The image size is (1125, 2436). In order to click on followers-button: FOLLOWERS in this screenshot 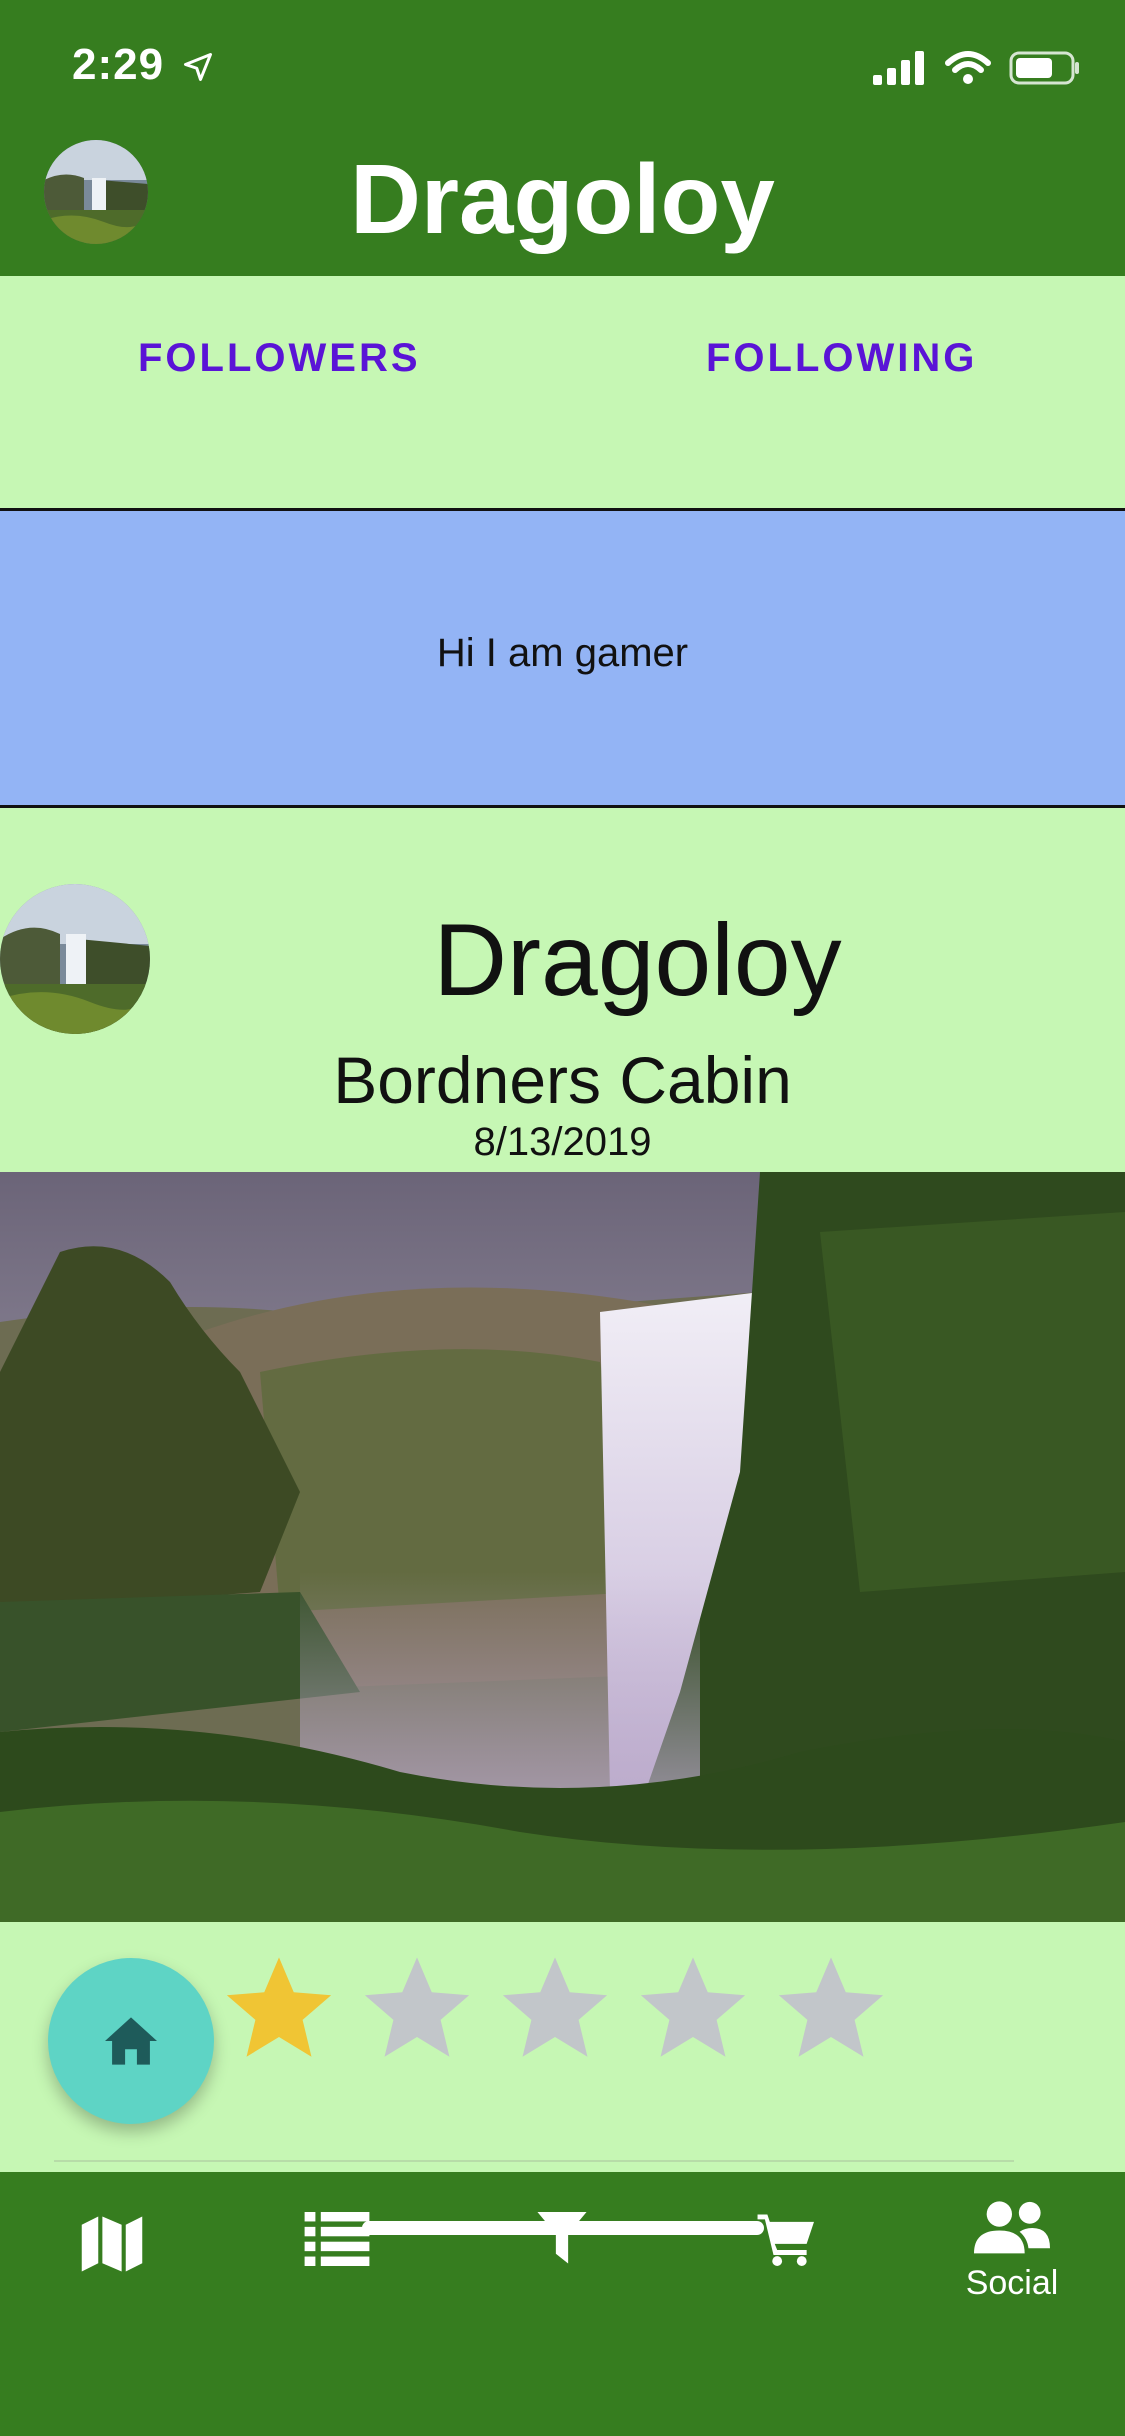, I will do `click(279, 358)`.